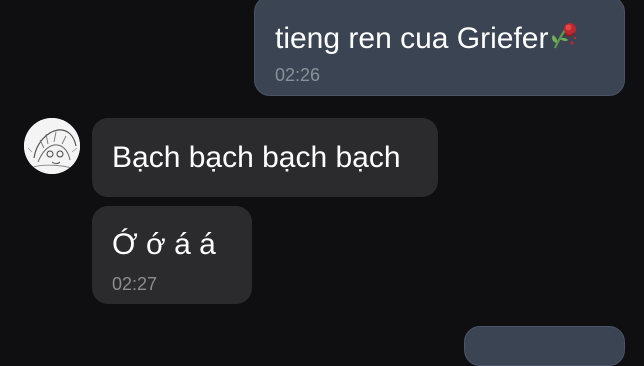 The image size is (644, 366). Describe the element at coordinates (135, 284) in the screenshot. I see `message-timestamp: 02:27` at that location.